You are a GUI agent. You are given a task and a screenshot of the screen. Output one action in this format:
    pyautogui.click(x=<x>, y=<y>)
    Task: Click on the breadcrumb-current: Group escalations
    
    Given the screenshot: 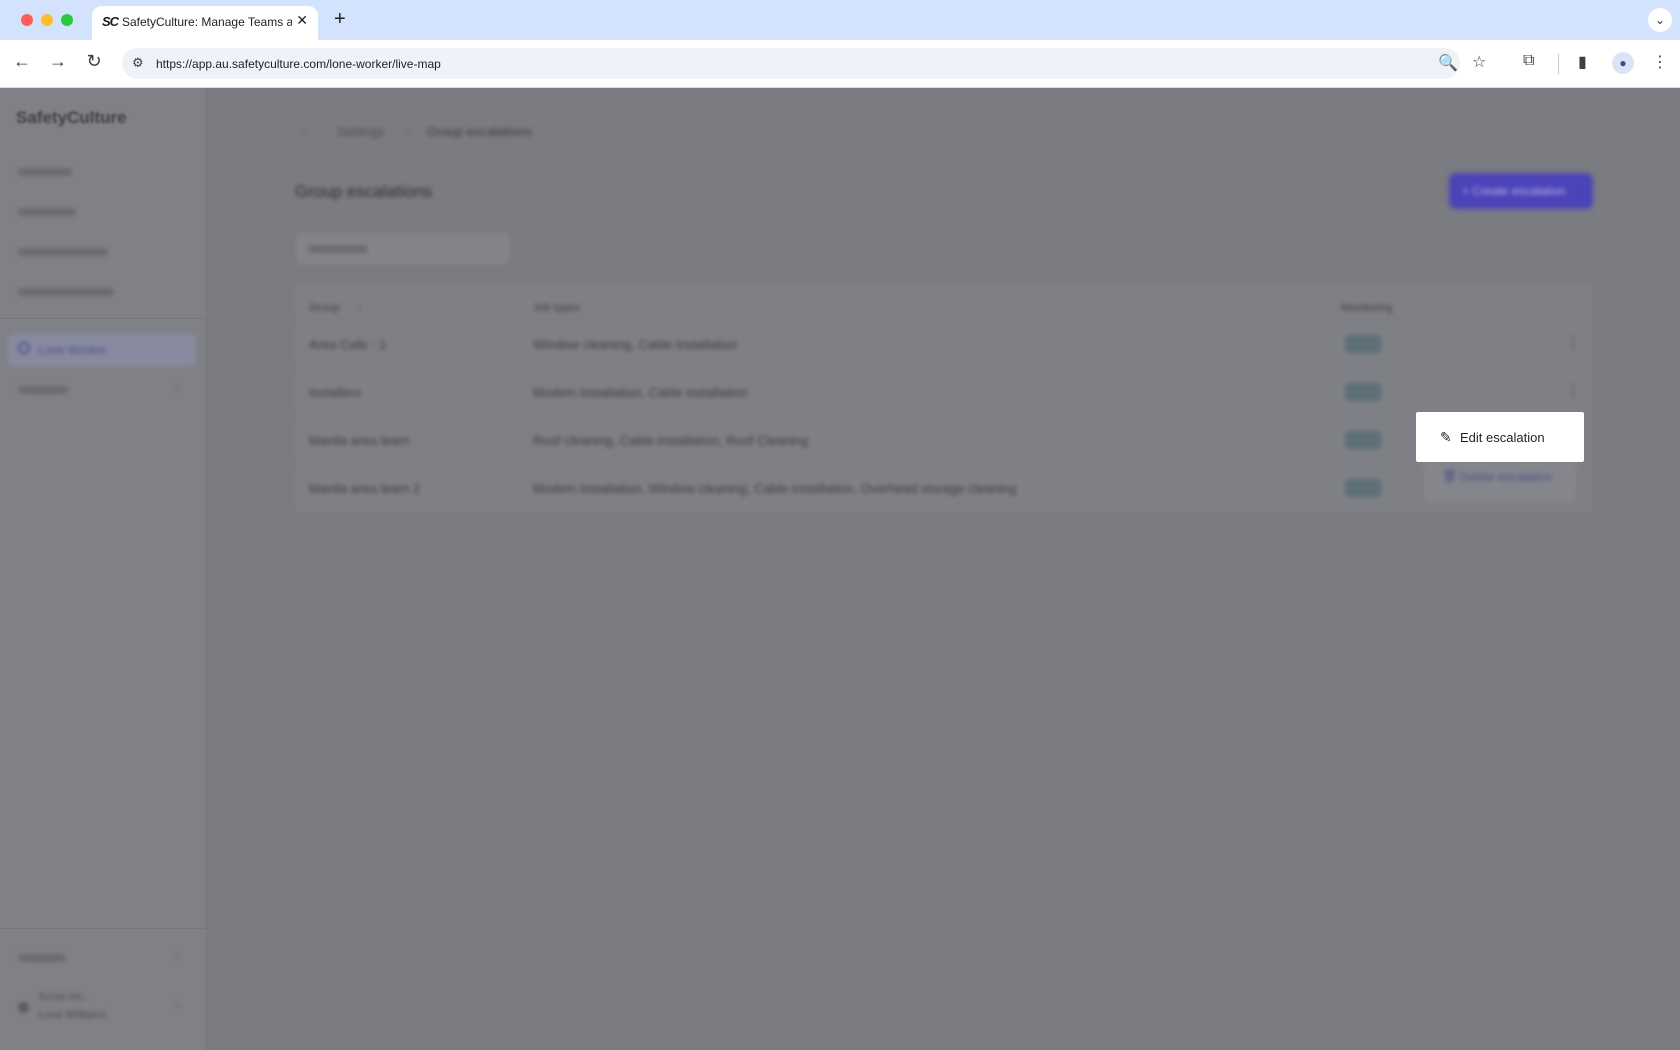 What is the action you would take?
    pyautogui.click(x=479, y=131)
    